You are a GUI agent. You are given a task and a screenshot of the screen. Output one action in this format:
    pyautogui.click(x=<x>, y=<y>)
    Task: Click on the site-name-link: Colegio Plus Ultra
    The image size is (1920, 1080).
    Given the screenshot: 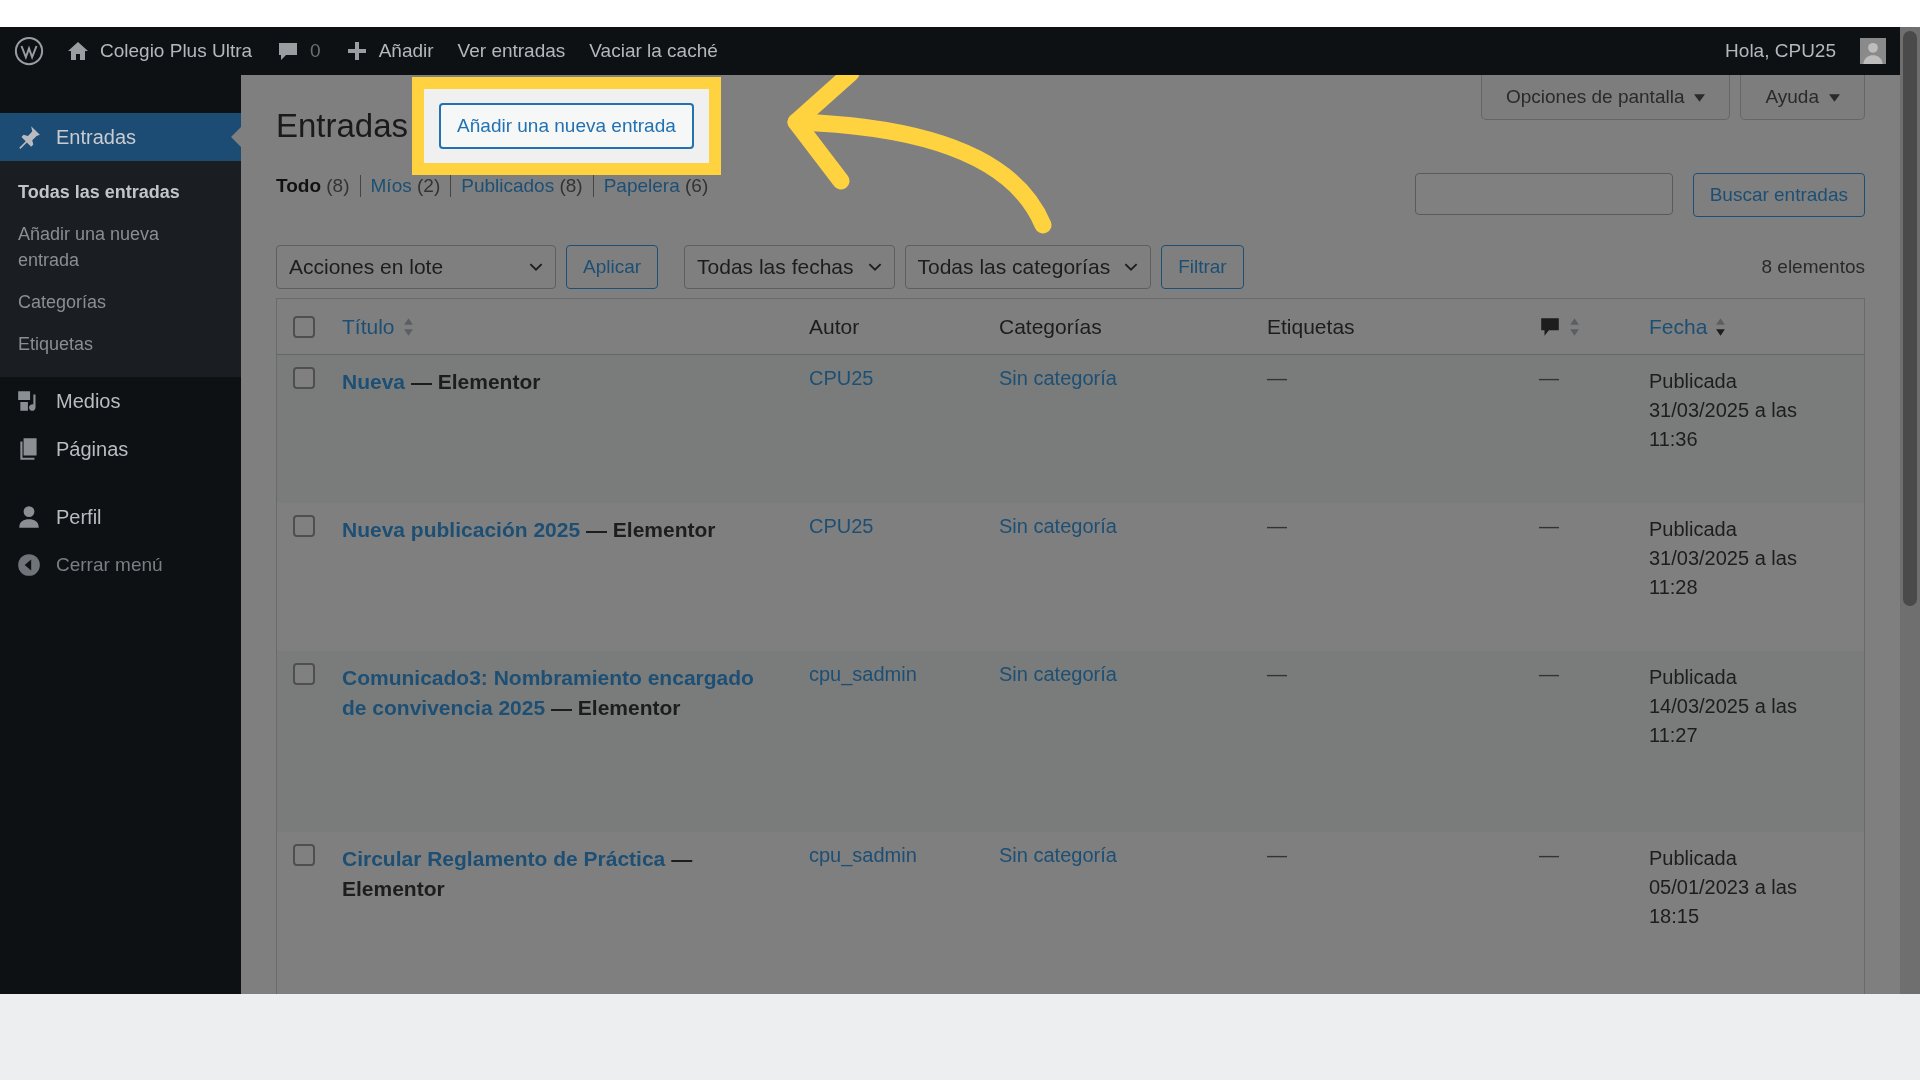 What is the action you would take?
    pyautogui.click(x=176, y=51)
    